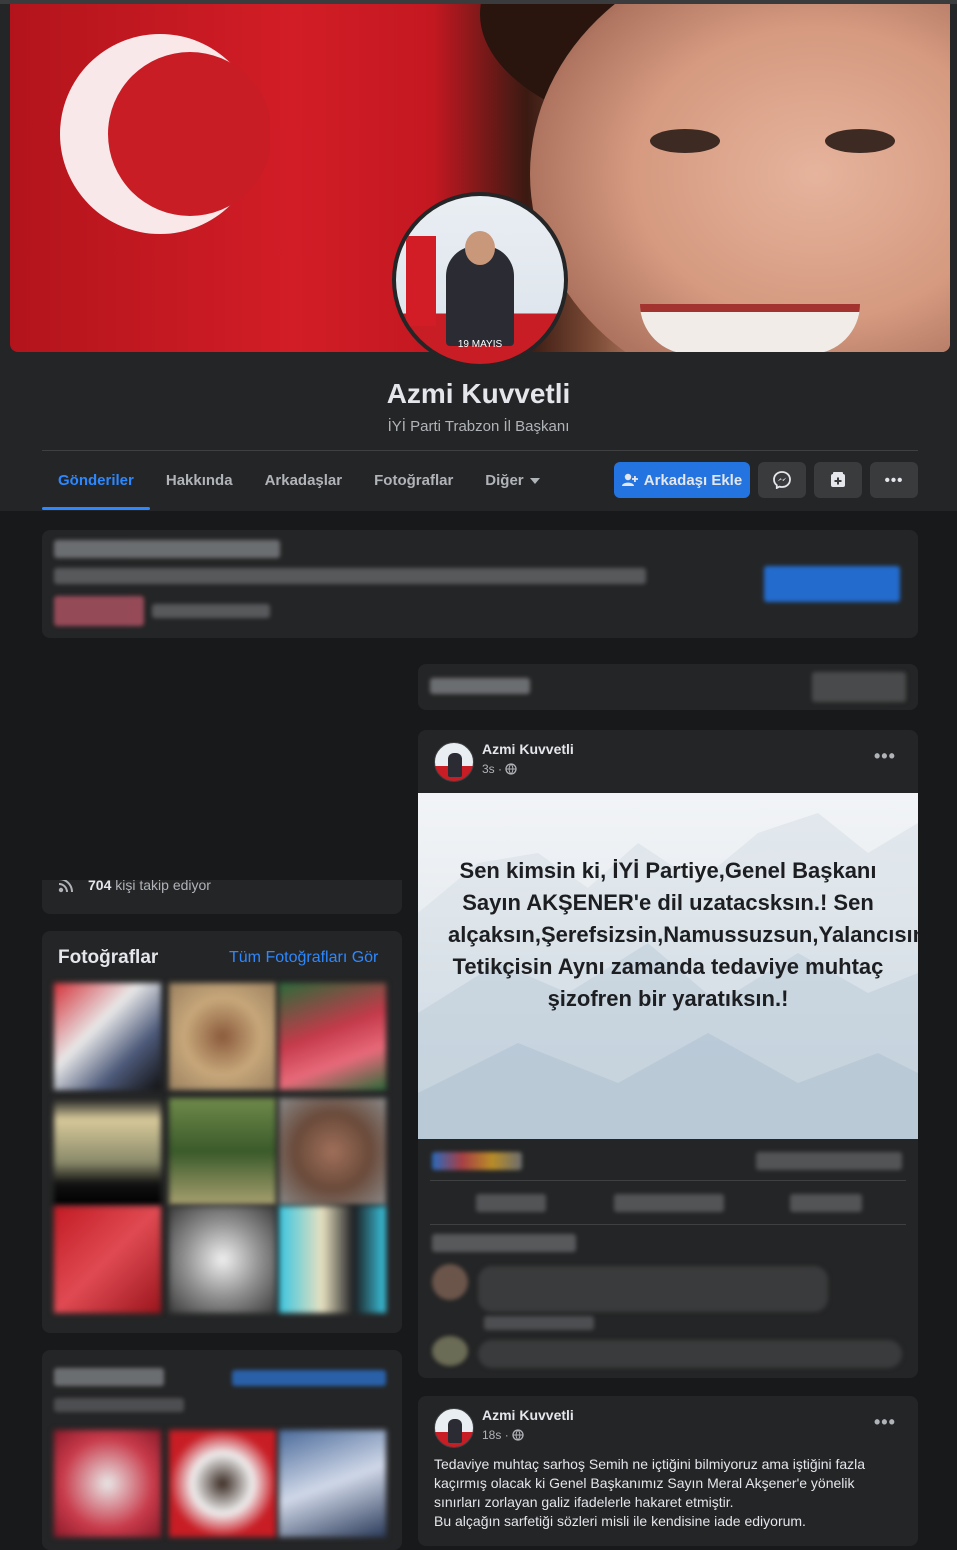 This screenshot has width=957, height=1550. What do you see at coordinates (534, 481) in the screenshot?
I see `chevron-down-icon` at bounding box center [534, 481].